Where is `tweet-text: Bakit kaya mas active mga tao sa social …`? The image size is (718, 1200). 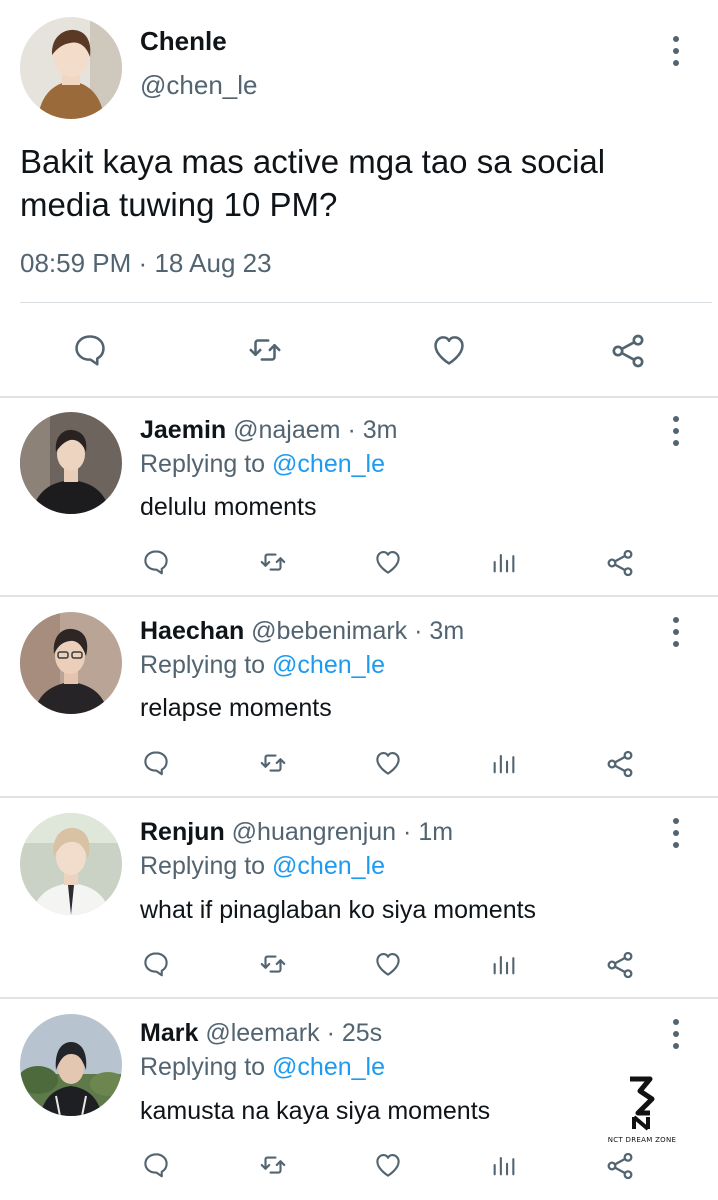
tweet-text: Bakit kaya mas active mga tao sa social … is located at coordinates (313, 183).